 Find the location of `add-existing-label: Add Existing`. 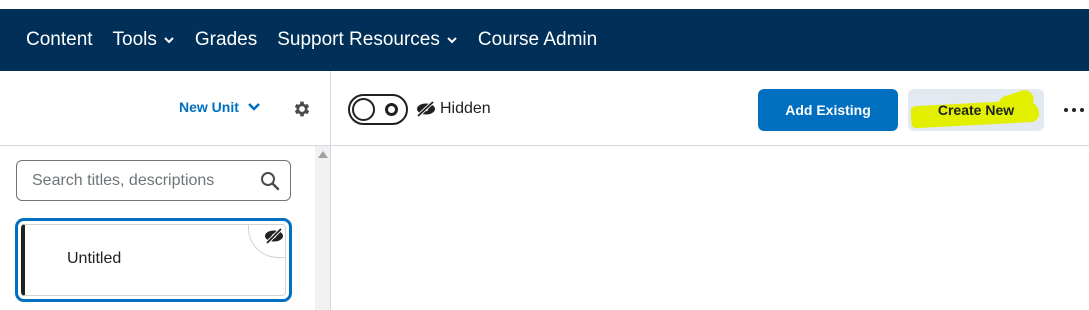

add-existing-label: Add Existing is located at coordinates (828, 110).